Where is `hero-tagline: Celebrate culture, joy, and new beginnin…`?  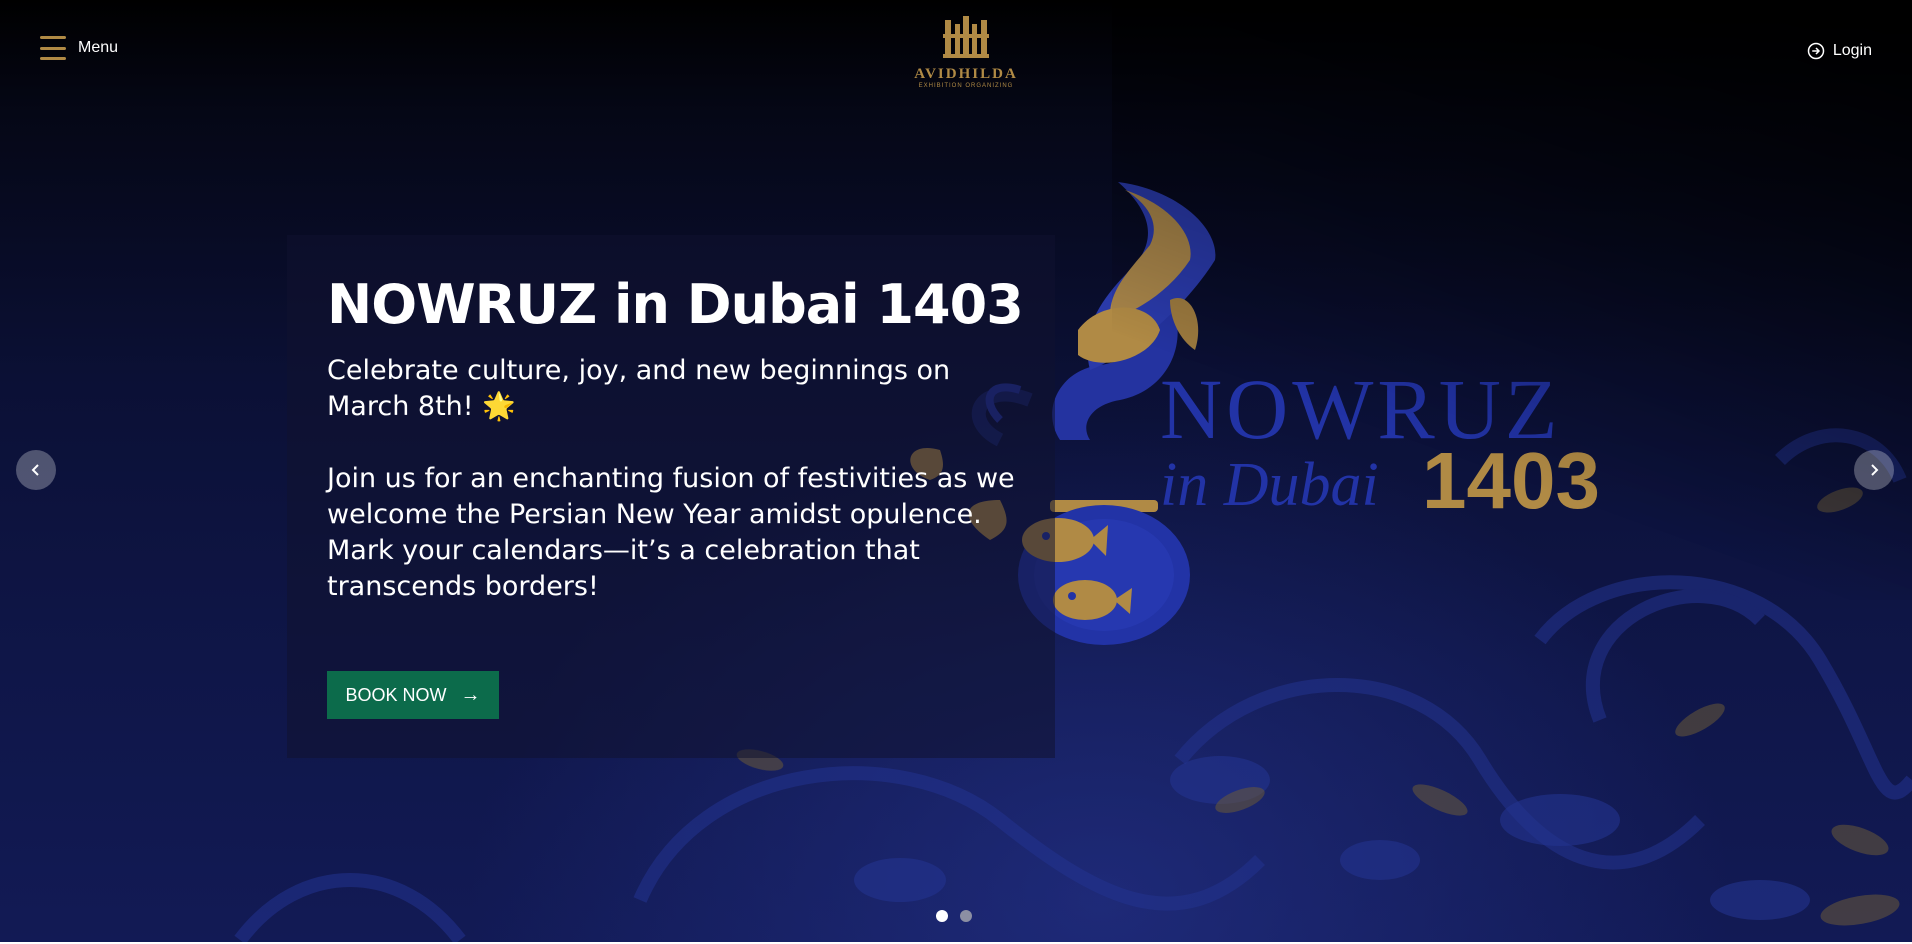
hero-tagline: Celebrate culture, joy, and new beginnin… is located at coordinates (639, 388).